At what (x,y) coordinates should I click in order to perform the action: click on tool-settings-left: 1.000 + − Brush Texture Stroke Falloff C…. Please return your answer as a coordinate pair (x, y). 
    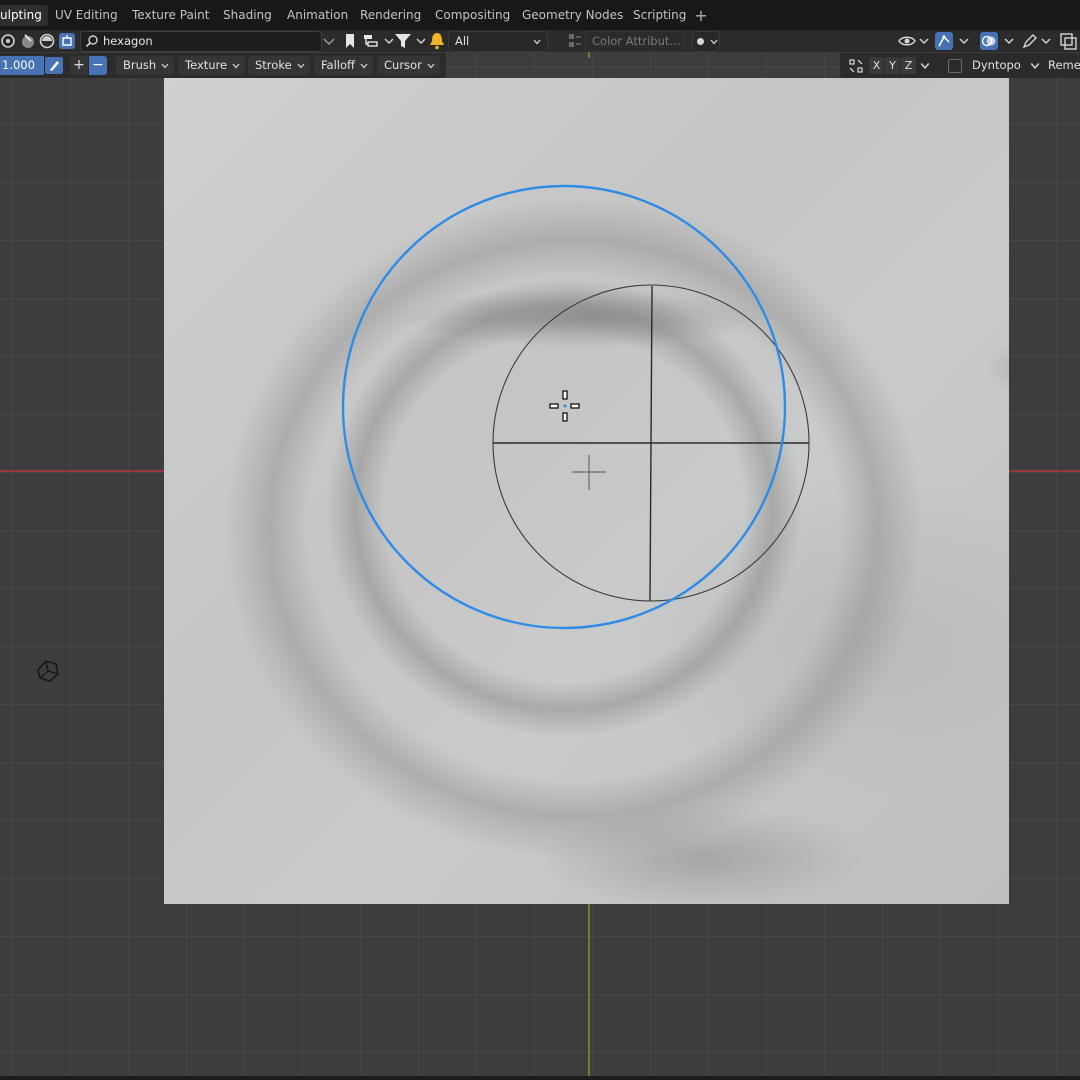
    Looking at the image, I should click on (223, 65).